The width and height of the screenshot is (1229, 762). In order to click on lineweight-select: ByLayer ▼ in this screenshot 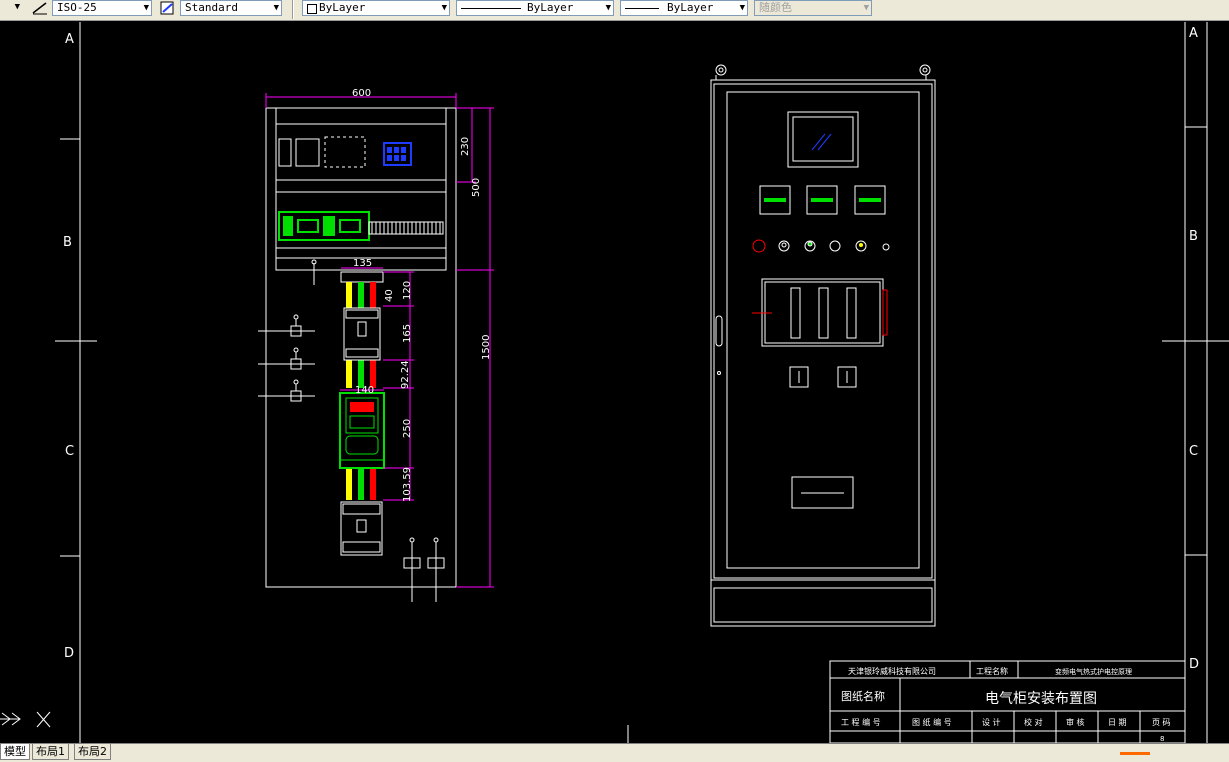, I will do `click(684, 8)`.